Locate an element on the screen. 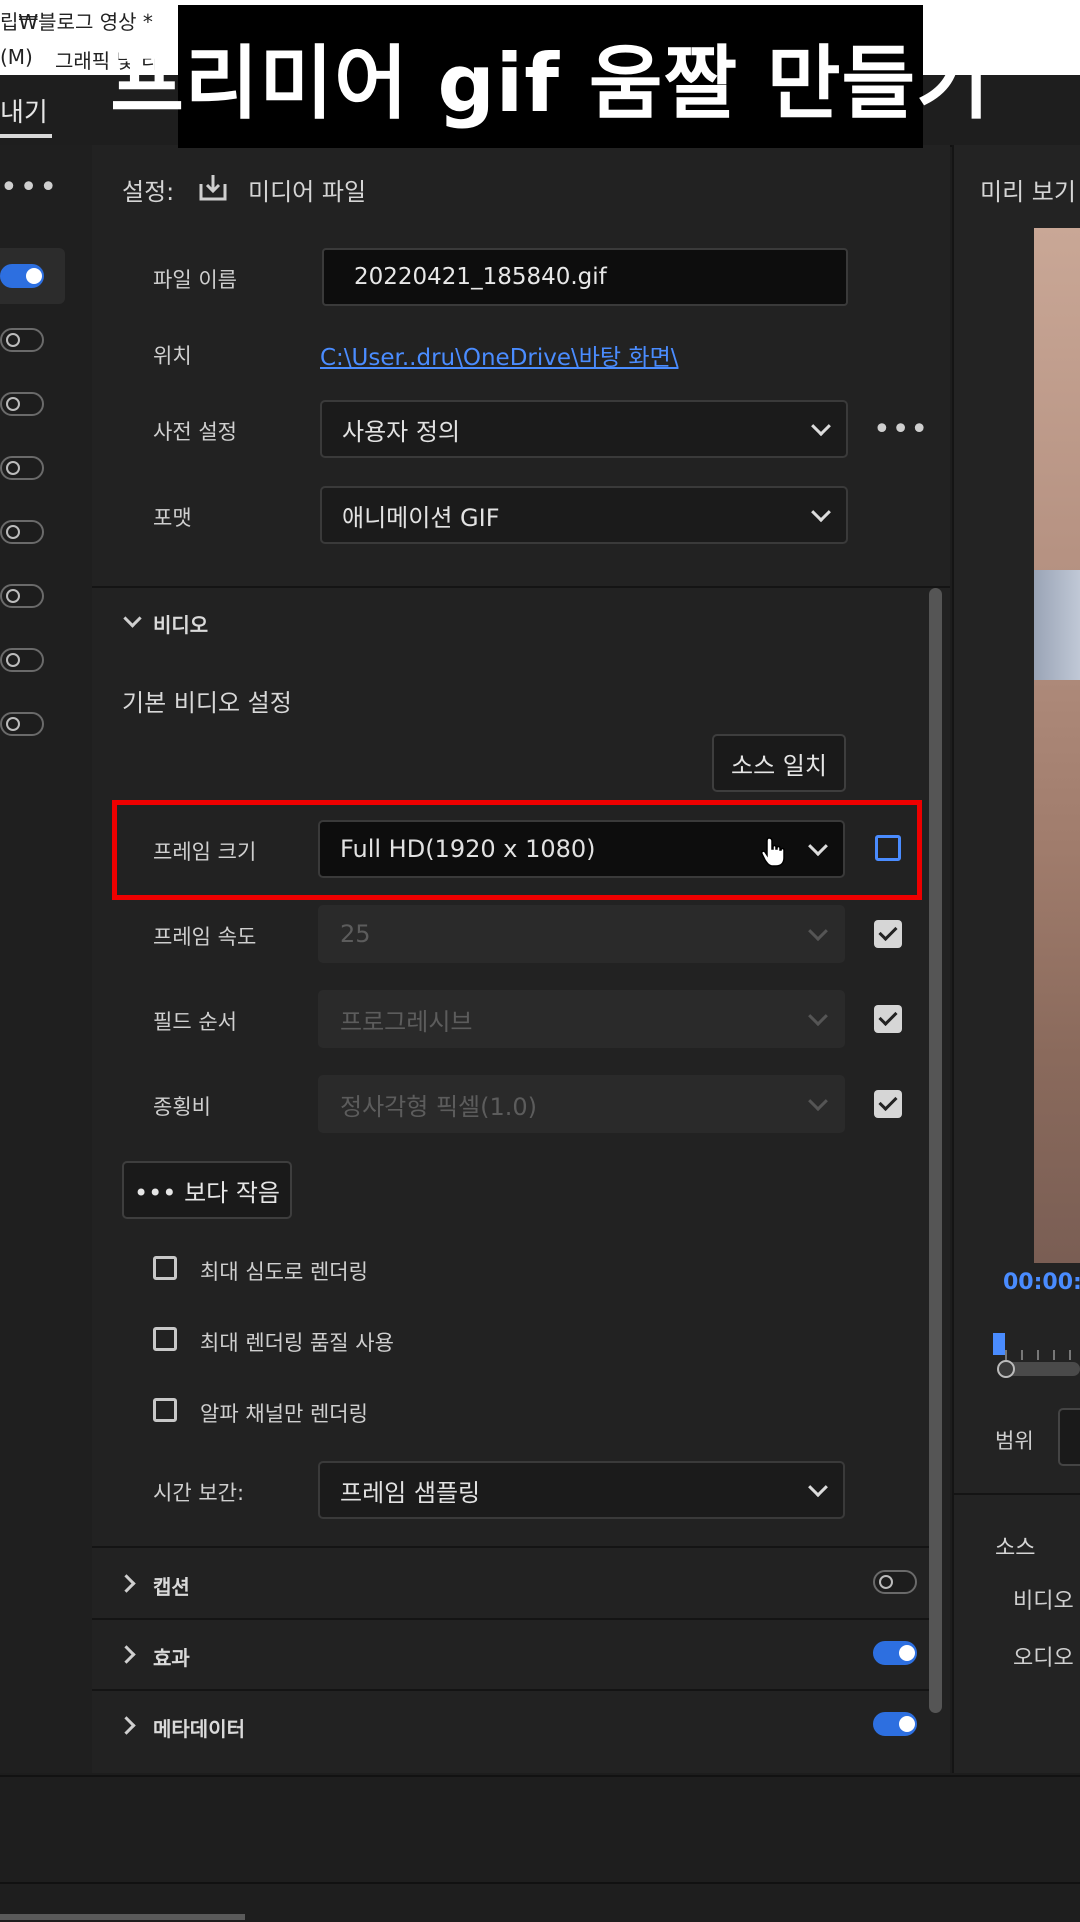  frame-rate-value: 25 is located at coordinates (355, 934).